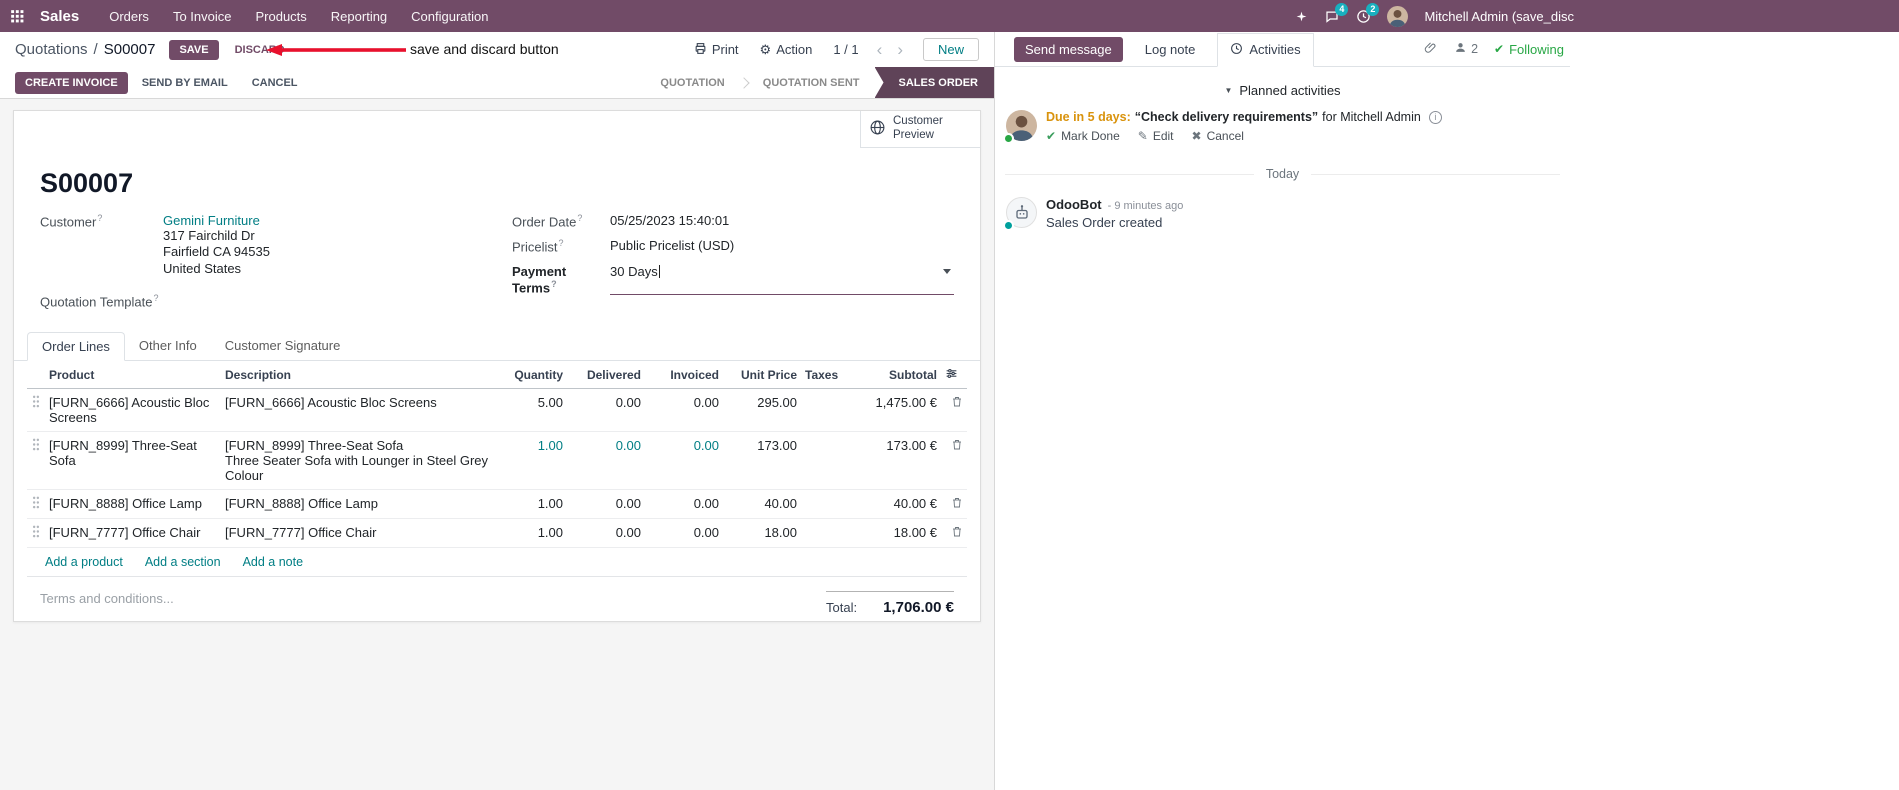  What do you see at coordinates (1196, 136) in the screenshot?
I see `x-icon: ✖` at bounding box center [1196, 136].